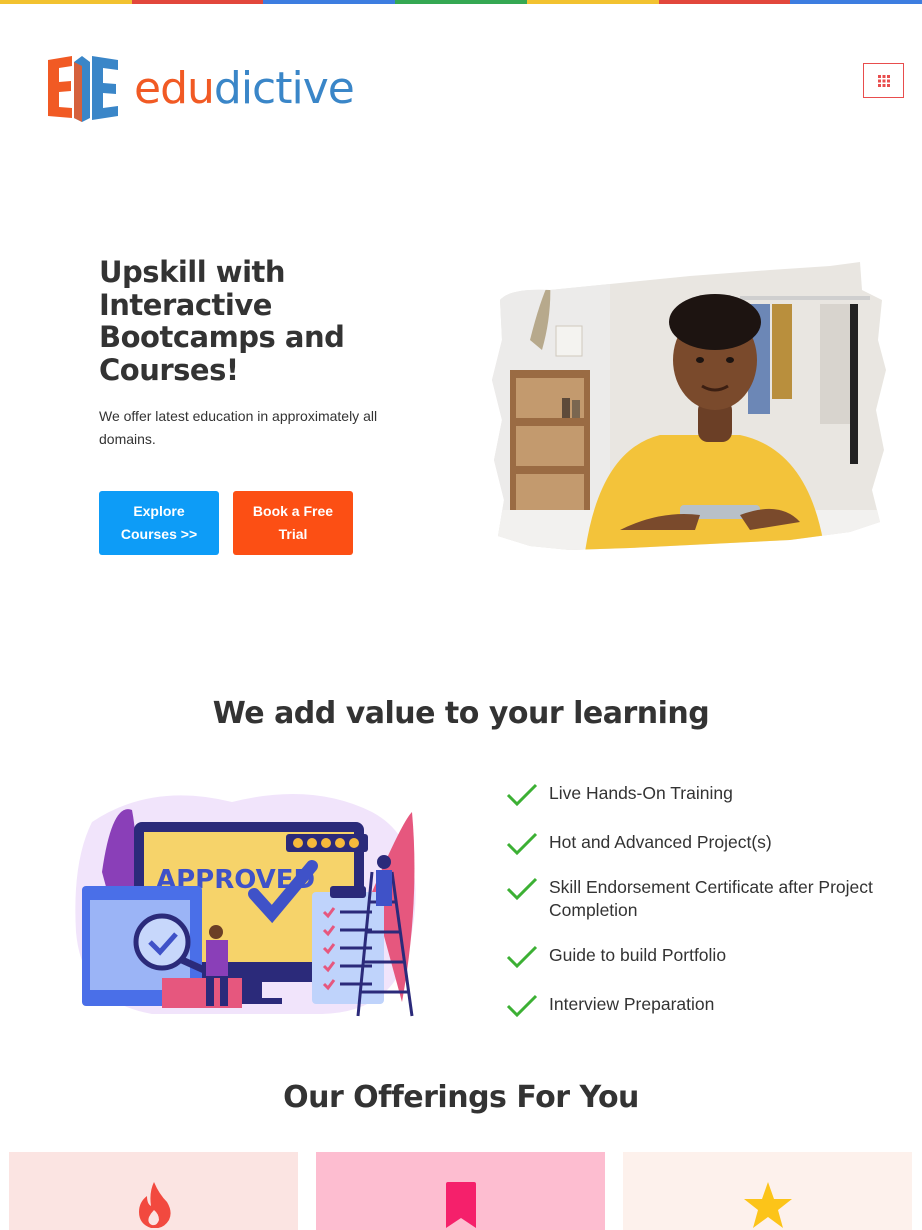 Image resolution: width=922 pixels, height=1230 pixels. I want to click on hero-student-photo, so click(689, 406).